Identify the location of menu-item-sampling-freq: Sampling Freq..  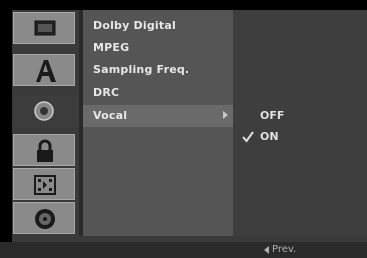
(141, 70).